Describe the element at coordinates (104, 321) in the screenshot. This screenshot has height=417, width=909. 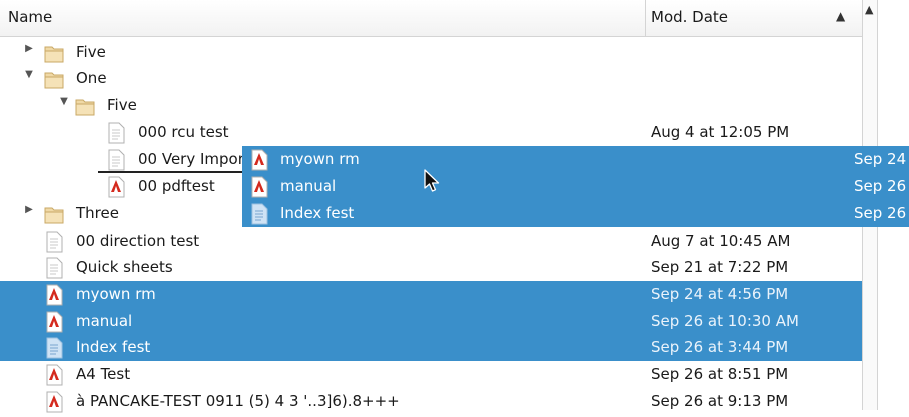
I see `file-name: manual` at that location.